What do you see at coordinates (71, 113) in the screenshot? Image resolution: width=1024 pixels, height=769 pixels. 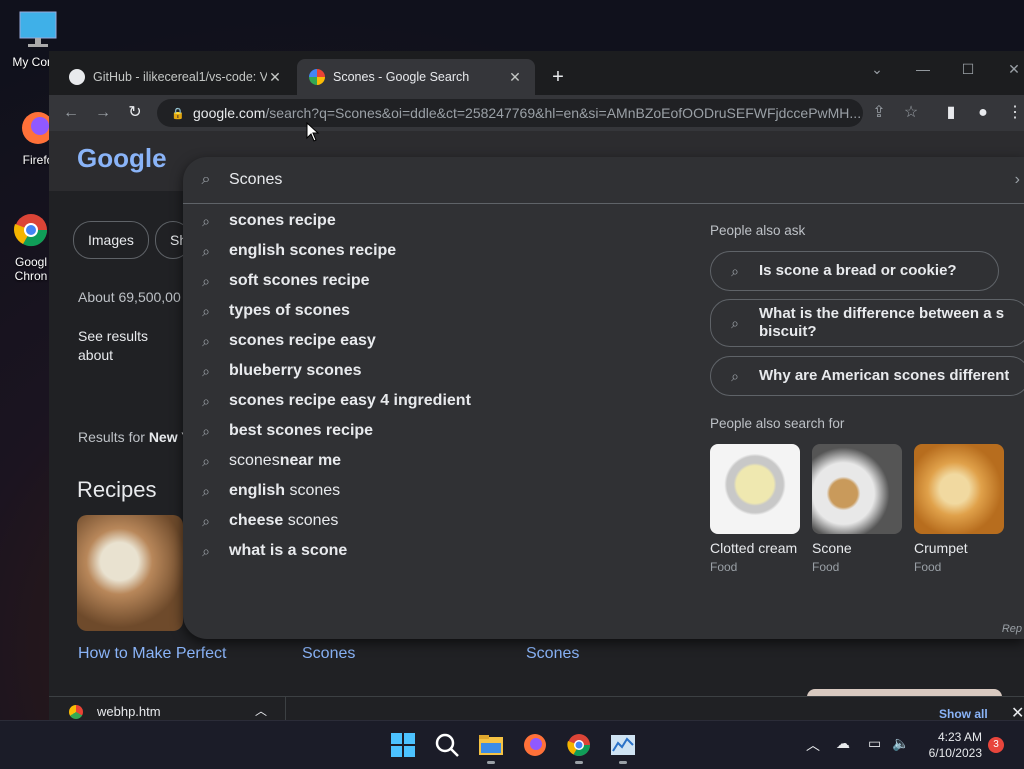 I see `back-arrow-icon: ←` at bounding box center [71, 113].